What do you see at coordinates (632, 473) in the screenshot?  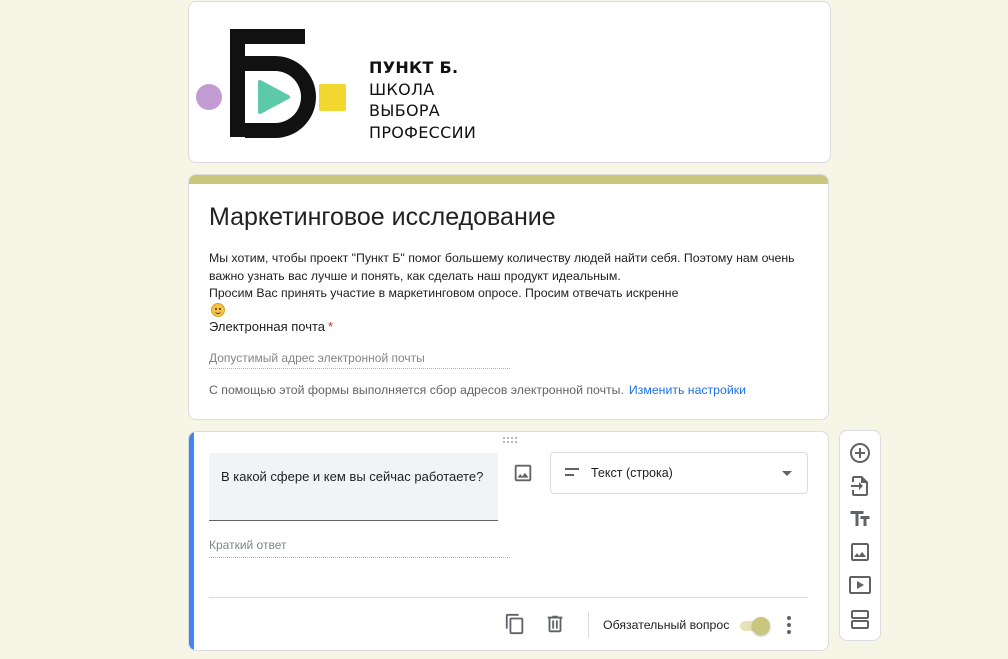 I see `question-type-label: Текст (строка)` at bounding box center [632, 473].